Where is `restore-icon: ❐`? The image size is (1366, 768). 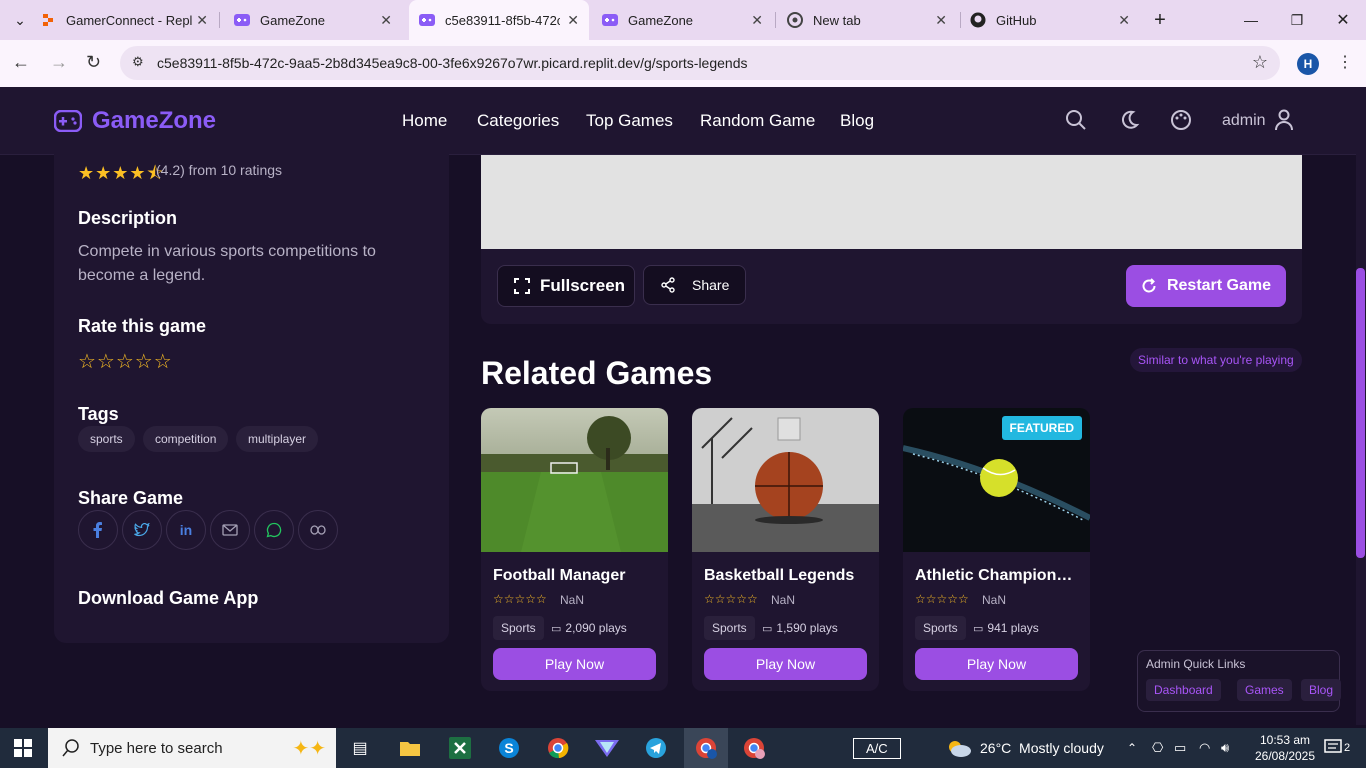
restore-icon: ❐ is located at coordinates (1297, 20).